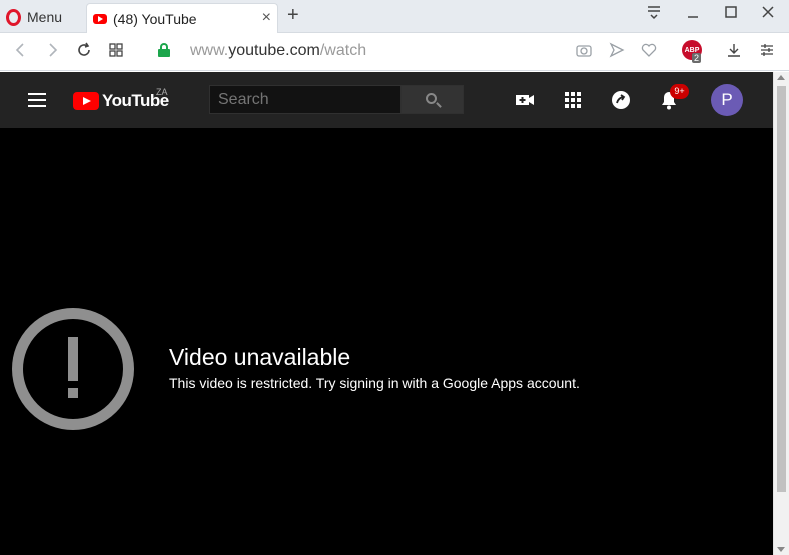 This screenshot has width=789, height=555. What do you see at coordinates (697, 58) in the screenshot?
I see `adblock-count-badge: 2` at bounding box center [697, 58].